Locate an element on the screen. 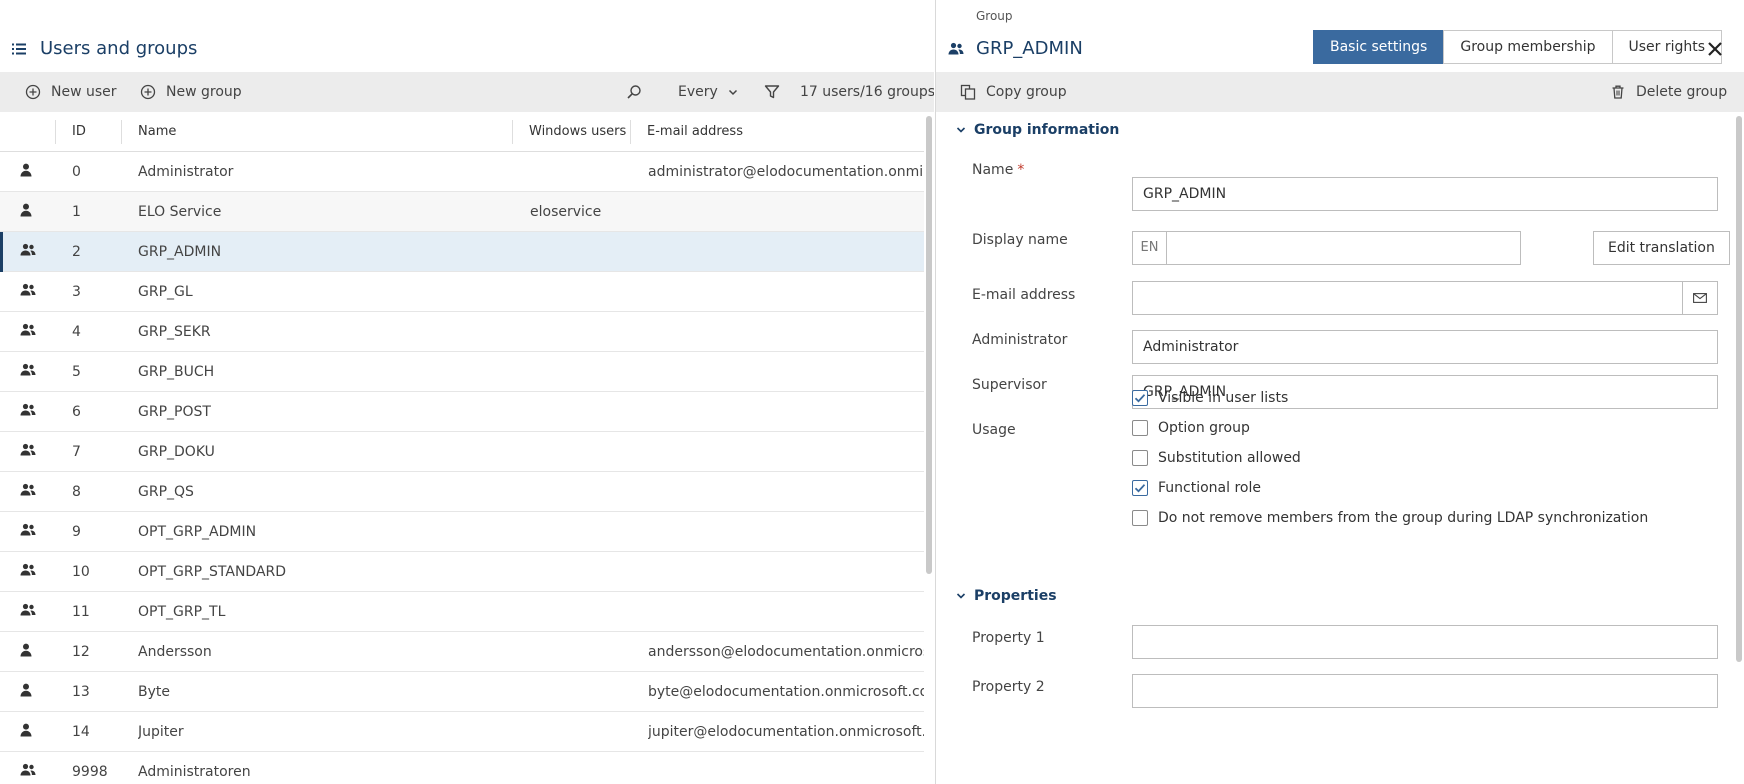 This screenshot has height=784, width=1744. row-name: GRP_ADMIN is located at coordinates (180, 252).